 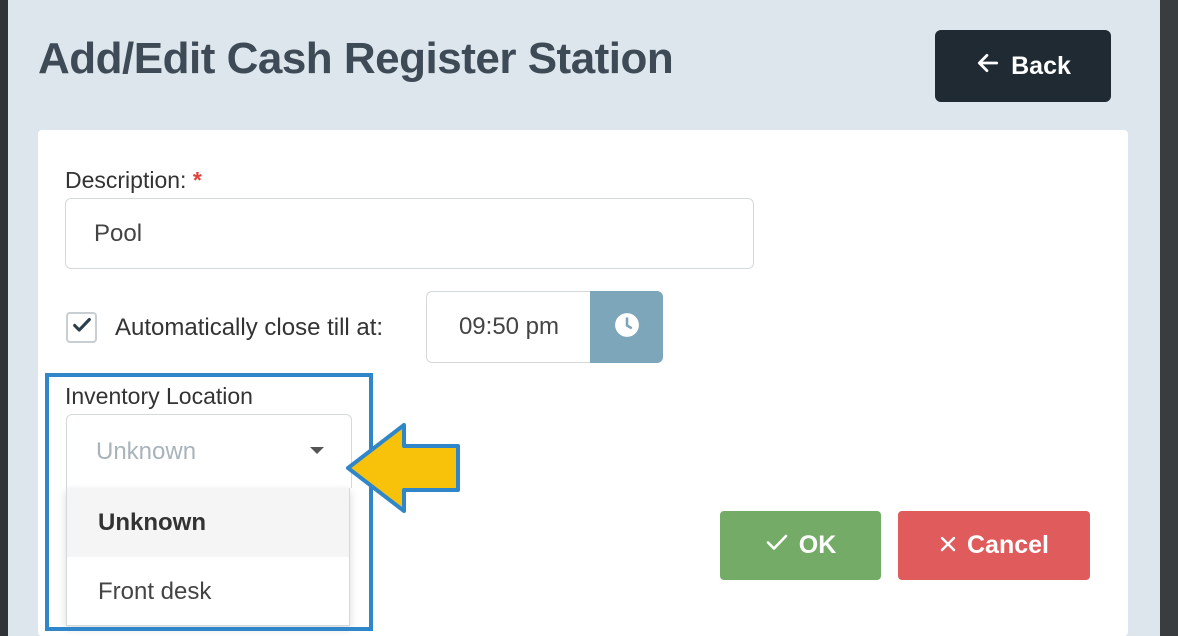 I want to click on check-icon, so click(x=82, y=327).